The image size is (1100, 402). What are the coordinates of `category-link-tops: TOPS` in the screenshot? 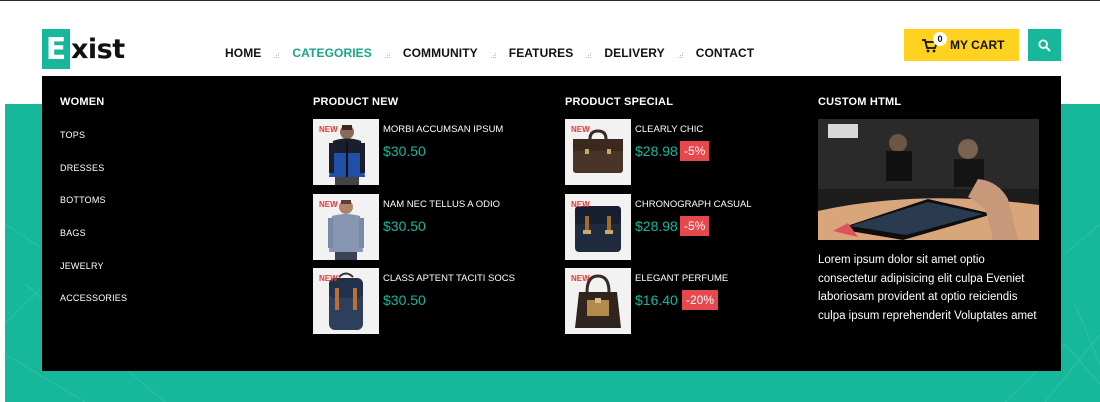 It's located at (72, 135).